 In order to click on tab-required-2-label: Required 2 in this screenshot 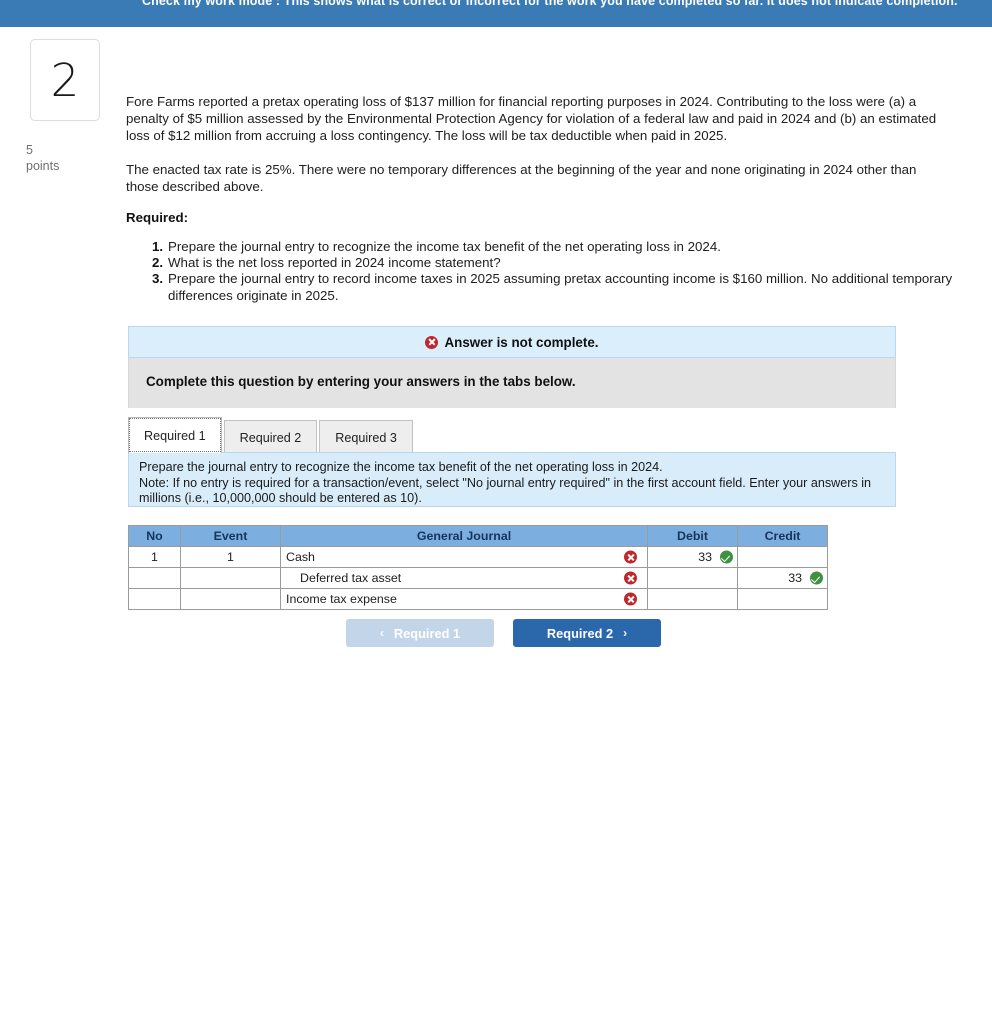, I will do `click(270, 437)`.